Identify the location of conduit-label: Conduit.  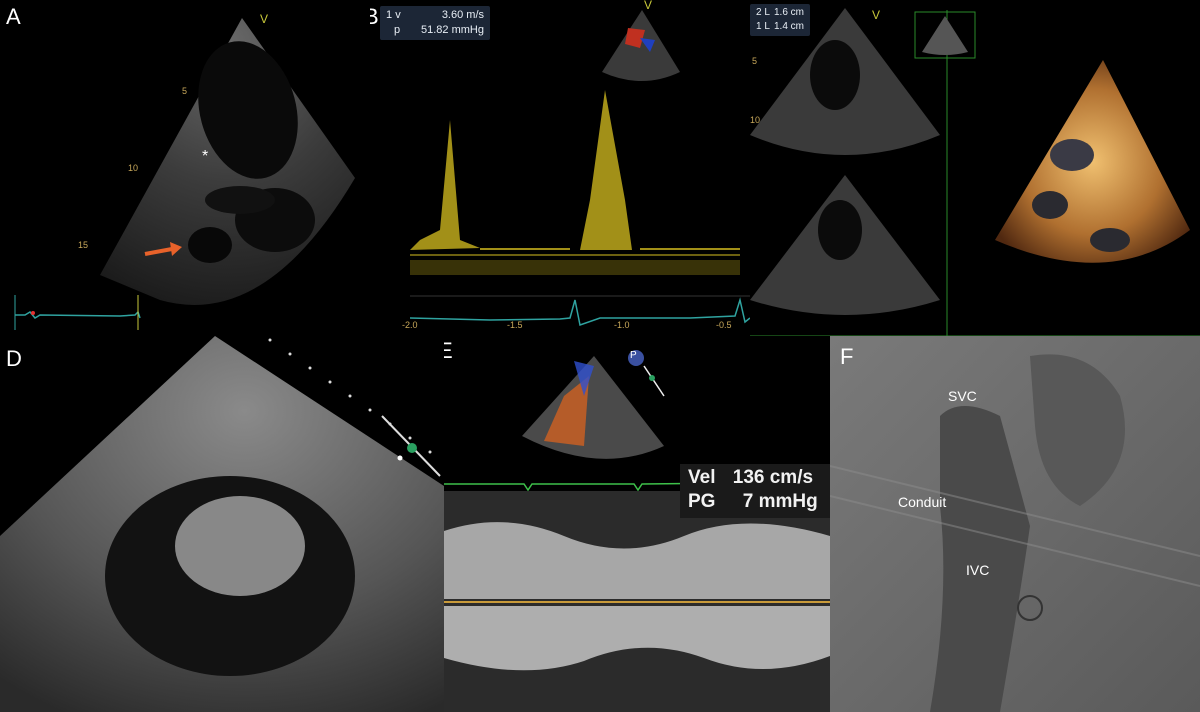
(922, 502).